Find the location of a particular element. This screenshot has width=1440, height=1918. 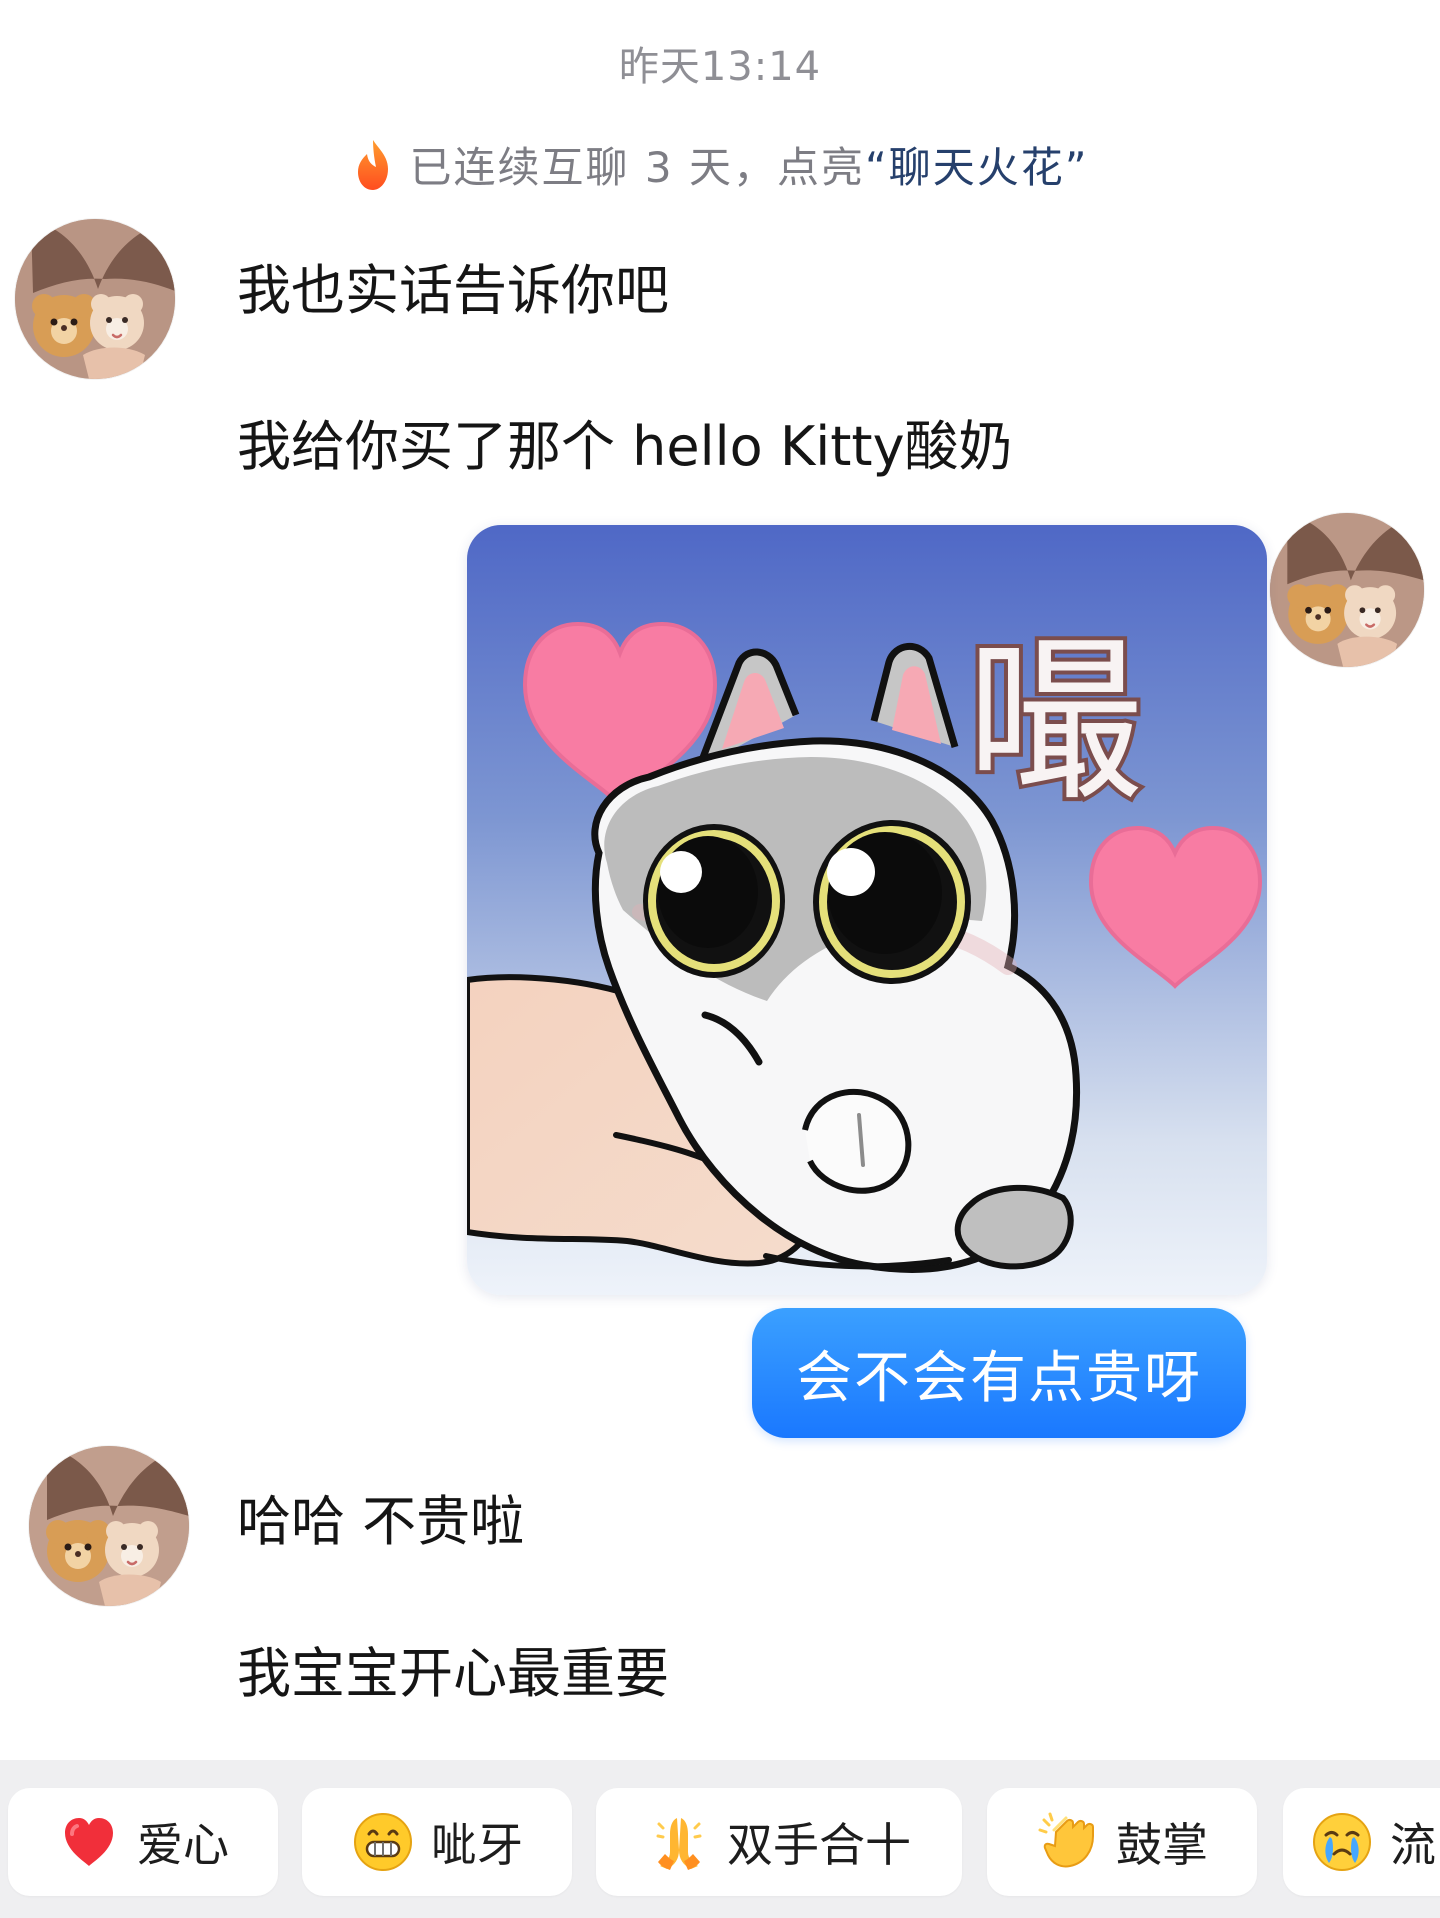

sticker-caption: 嘬 is located at coordinates (1055, 722).